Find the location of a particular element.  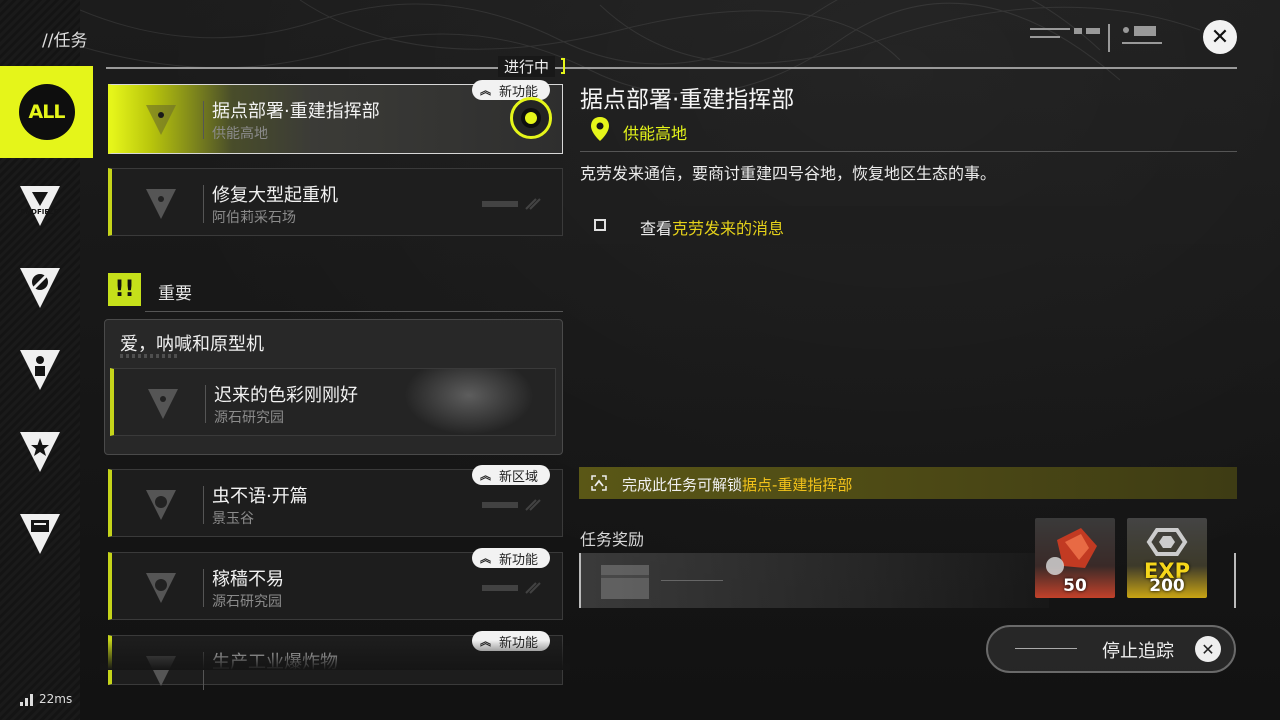

stop-tracking-label: 停止追踪 is located at coordinates (1138, 651).